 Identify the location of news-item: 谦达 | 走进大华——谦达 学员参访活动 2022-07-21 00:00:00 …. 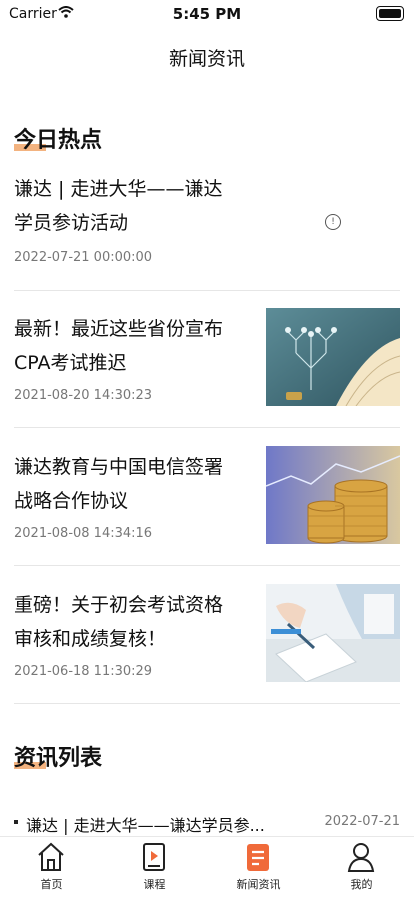
(207, 227).